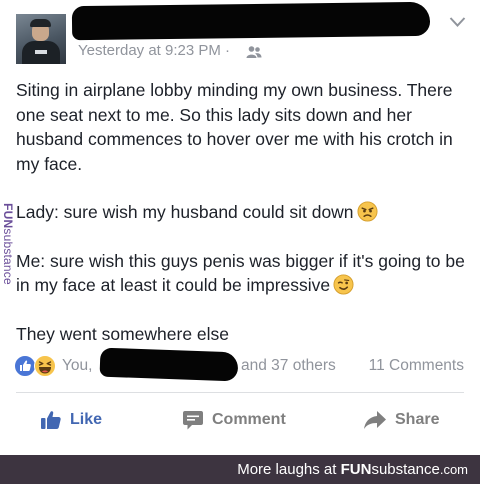  I want to click on reactors-others: and 37 others, so click(288, 366).